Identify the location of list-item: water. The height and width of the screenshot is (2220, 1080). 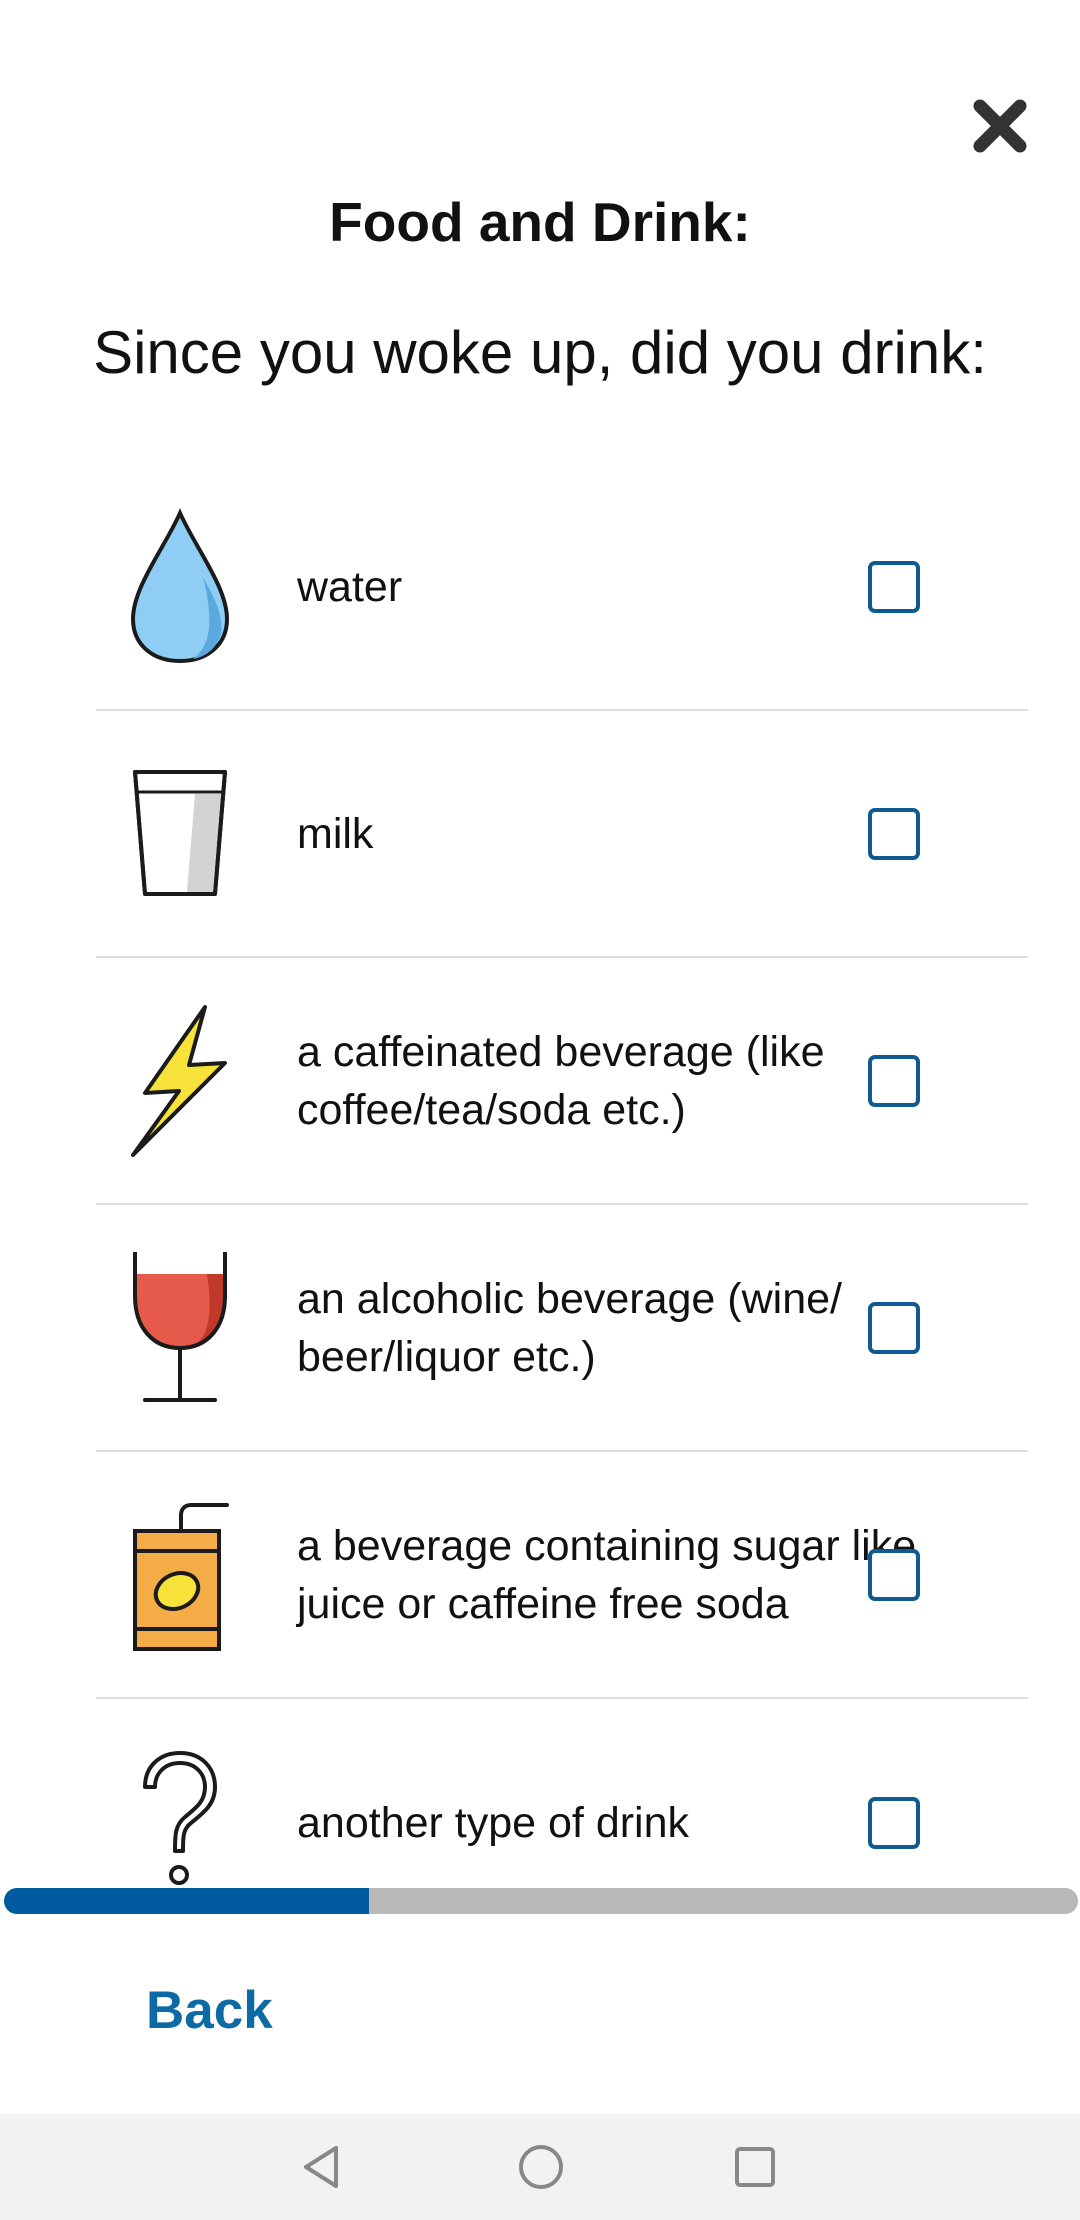
(562, 587).